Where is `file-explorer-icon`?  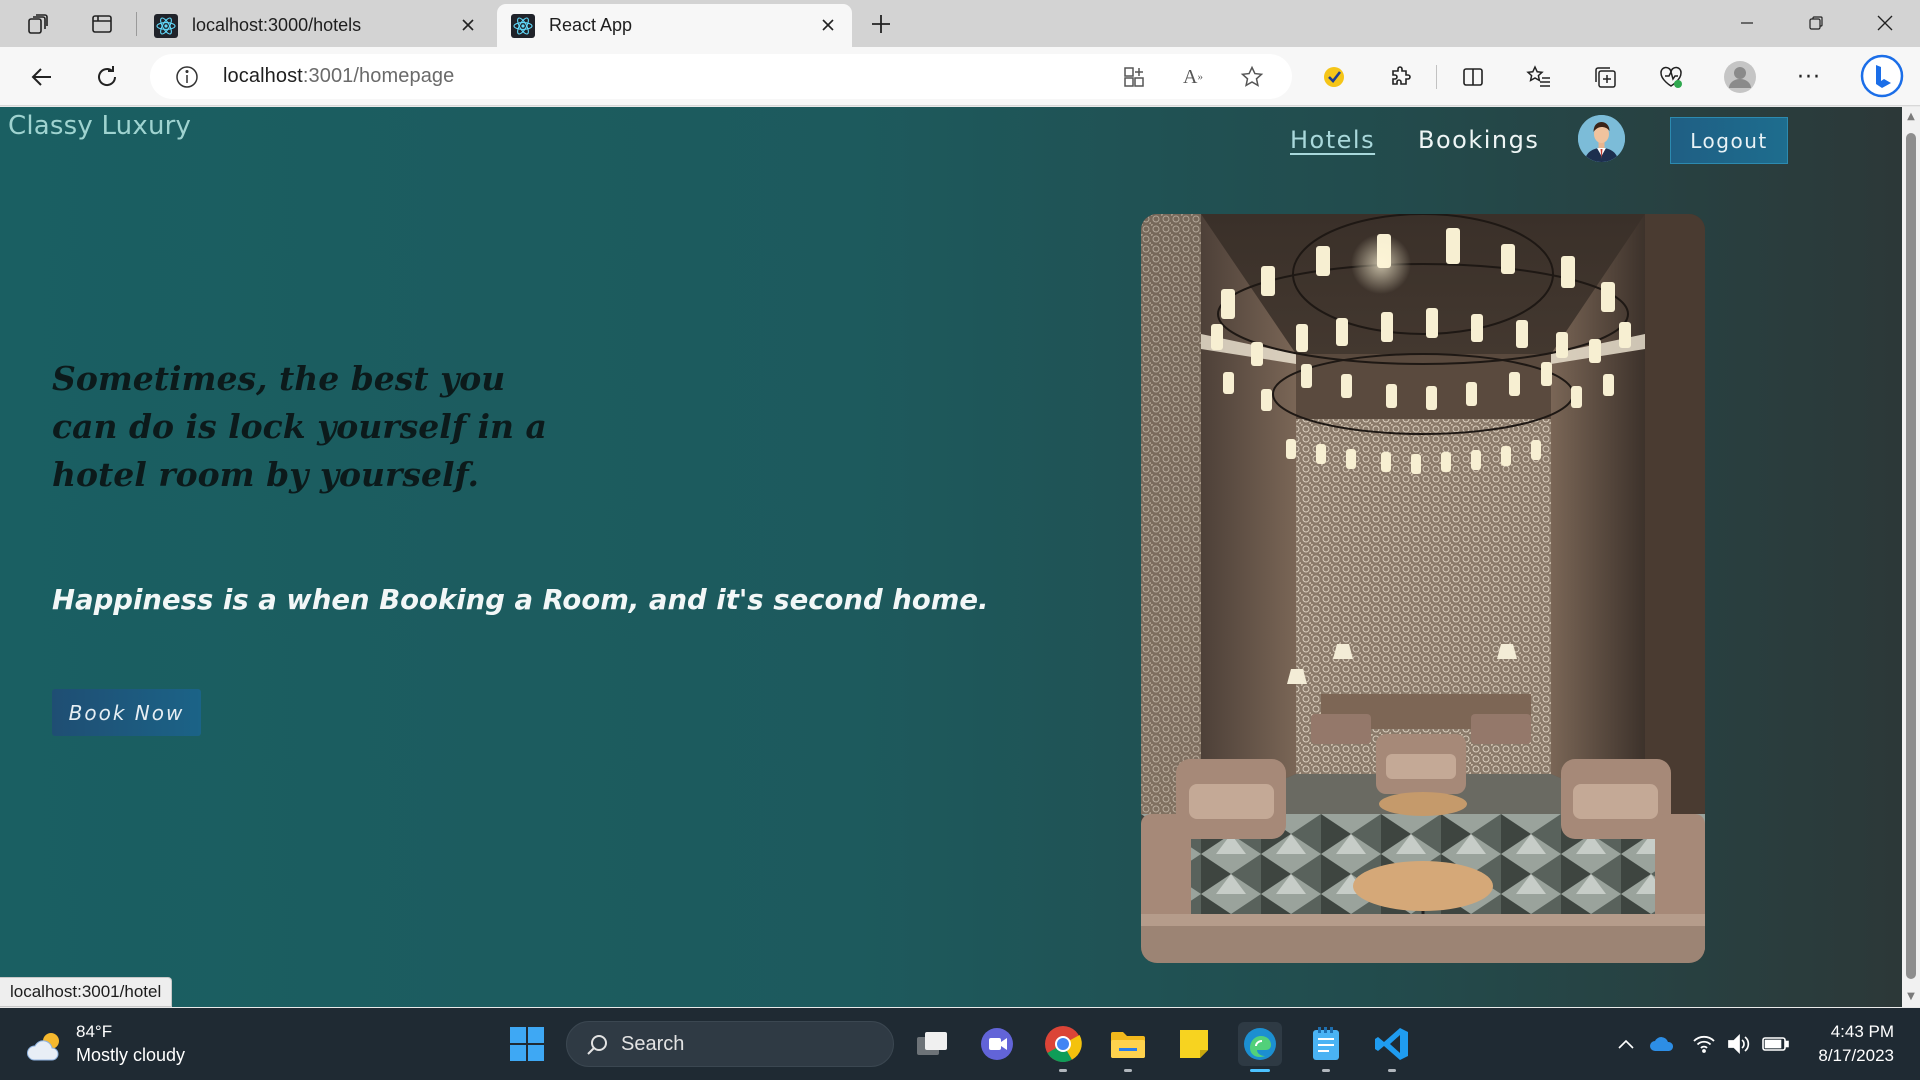
file-explorer-icon is located at coordinates (1128, 1047).